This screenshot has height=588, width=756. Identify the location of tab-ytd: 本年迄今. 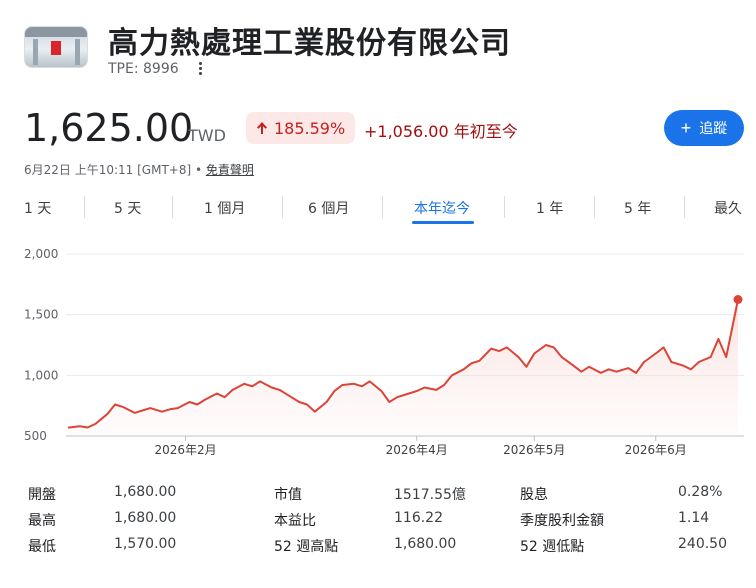
(442, 208).